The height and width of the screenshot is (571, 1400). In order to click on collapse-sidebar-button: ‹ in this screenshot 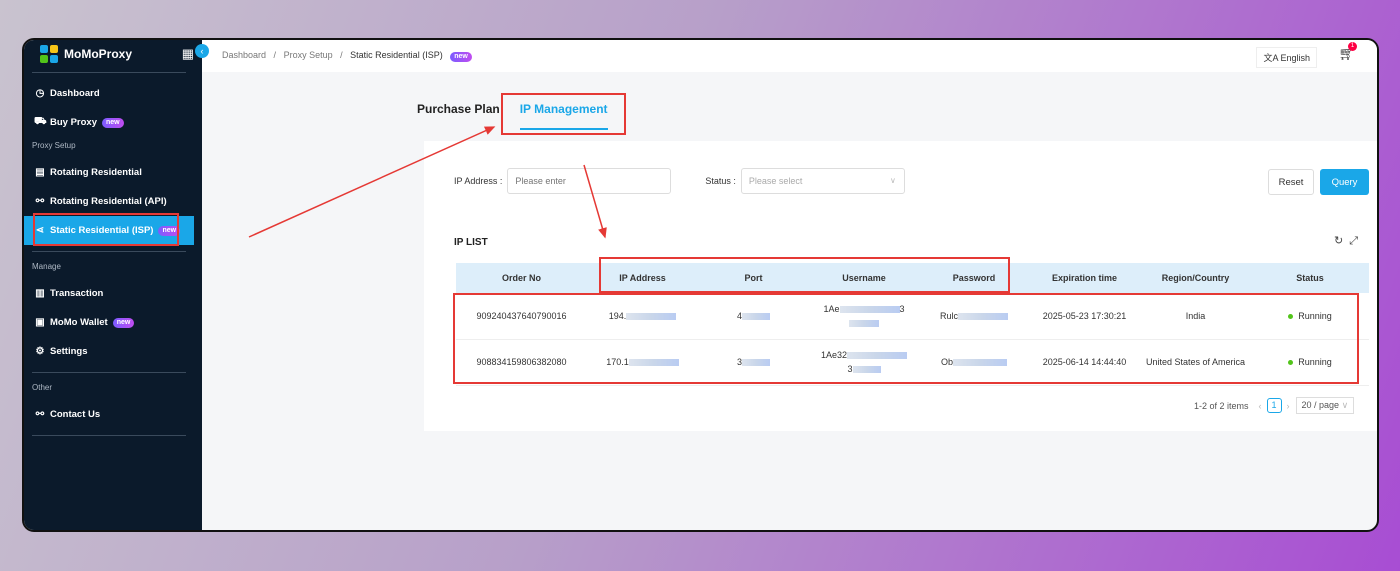, I will do `click(202, 51)`.